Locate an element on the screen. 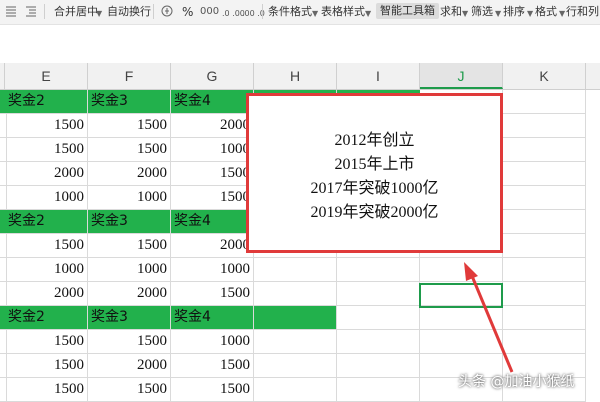  column-header-k: K is located at coordinates (544, 76).